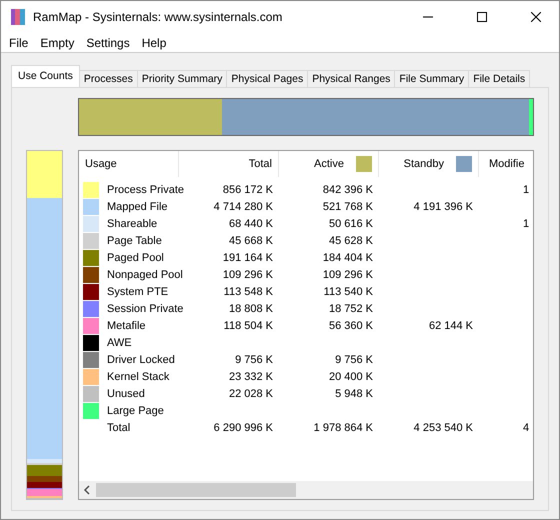 This screenshot has width=560, height=520. I want to click on table-cell-text: 56 360 K, so click(351, 326).